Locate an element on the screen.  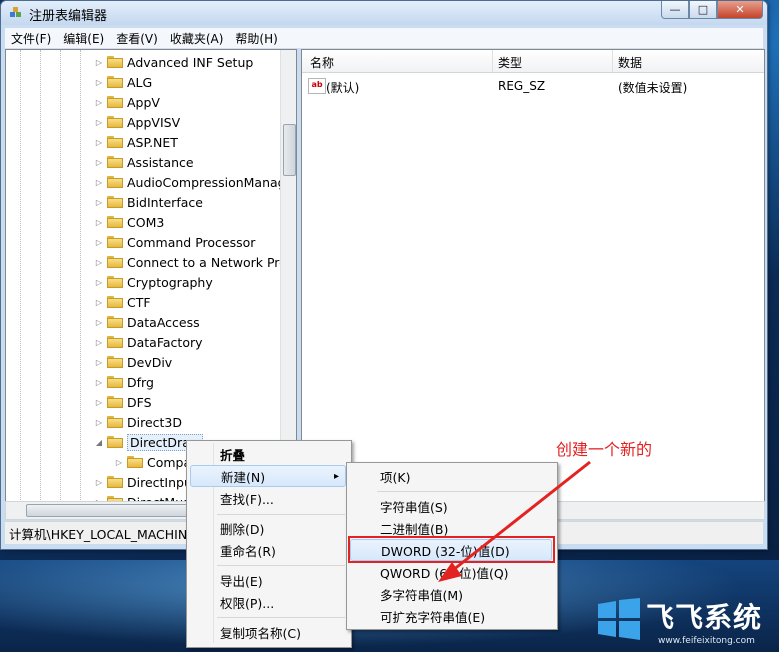
watermark-url: www.feifeixitong.com is located at coordinates (706, 641).